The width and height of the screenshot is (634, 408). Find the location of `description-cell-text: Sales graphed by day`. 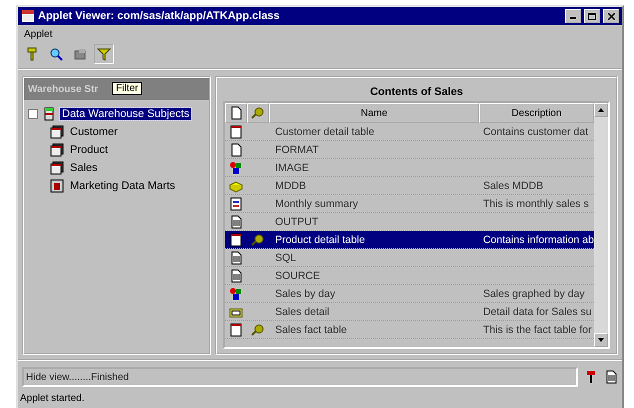

description-cell-text: Sales graphed by day is located at coordinates (534, 294).